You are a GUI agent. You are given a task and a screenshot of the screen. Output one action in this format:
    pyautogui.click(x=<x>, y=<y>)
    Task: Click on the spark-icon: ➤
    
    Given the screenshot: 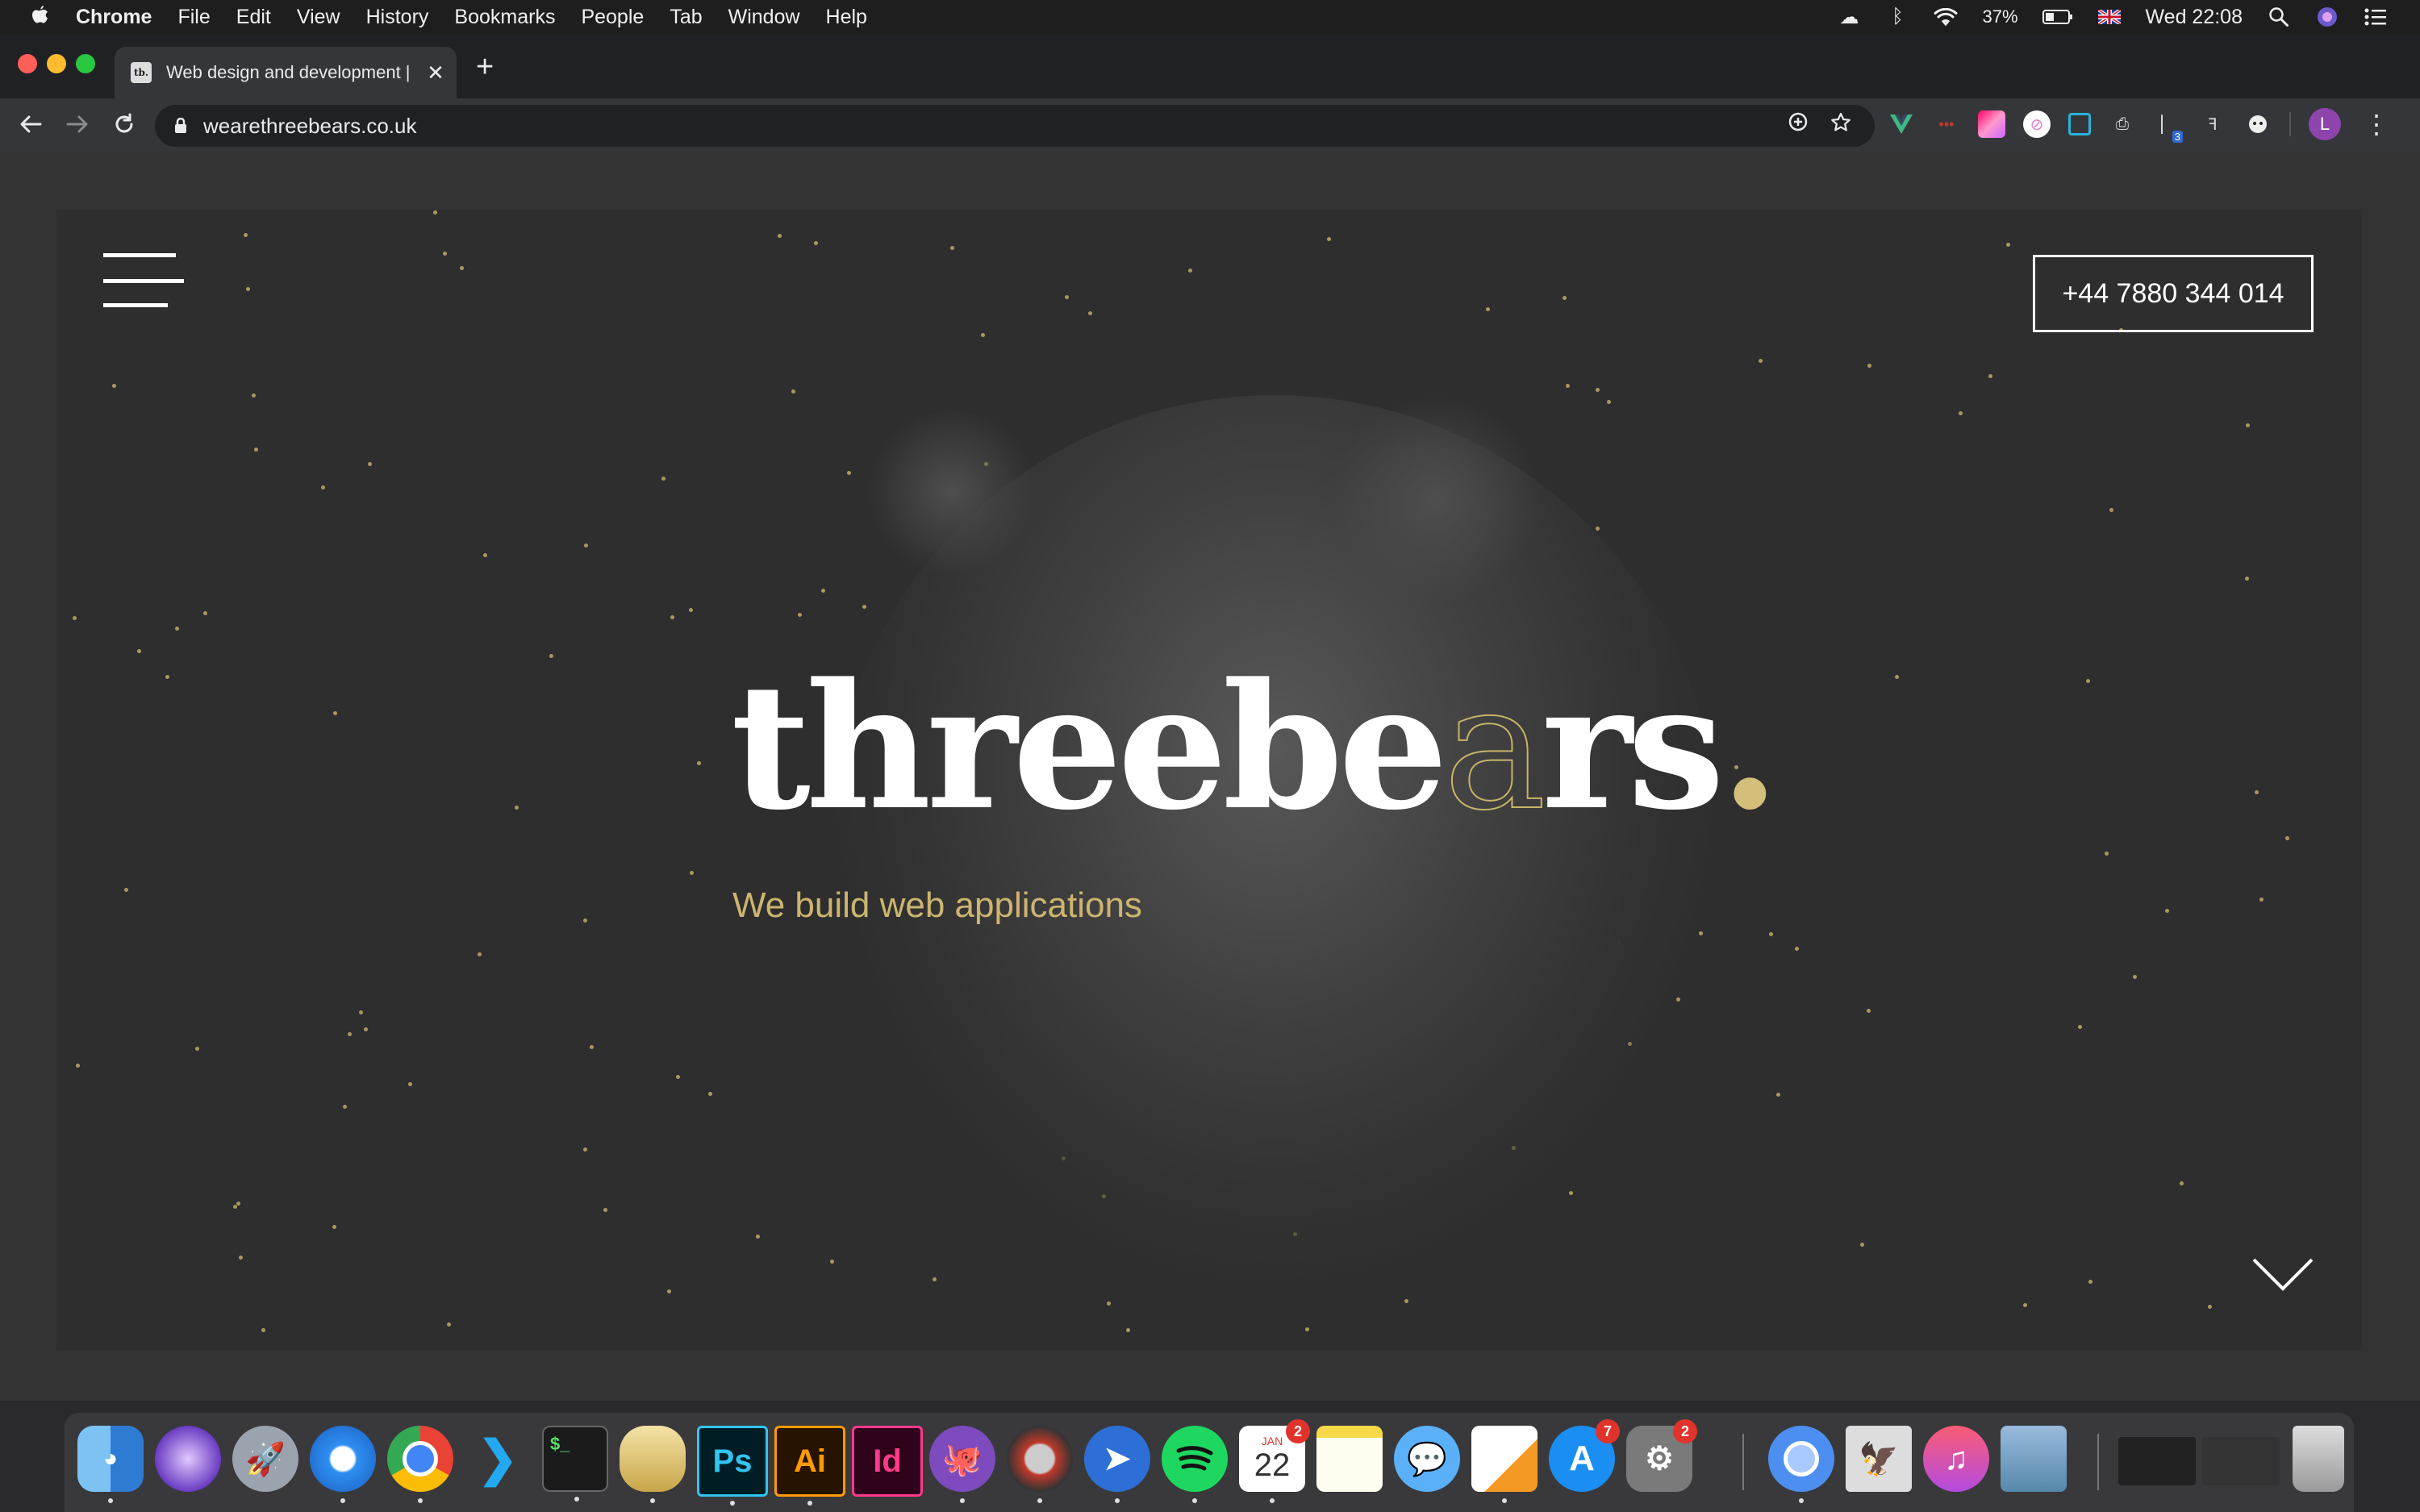 What is the action you would take?
    pyautogui.click(x=1117, y=1464)
    